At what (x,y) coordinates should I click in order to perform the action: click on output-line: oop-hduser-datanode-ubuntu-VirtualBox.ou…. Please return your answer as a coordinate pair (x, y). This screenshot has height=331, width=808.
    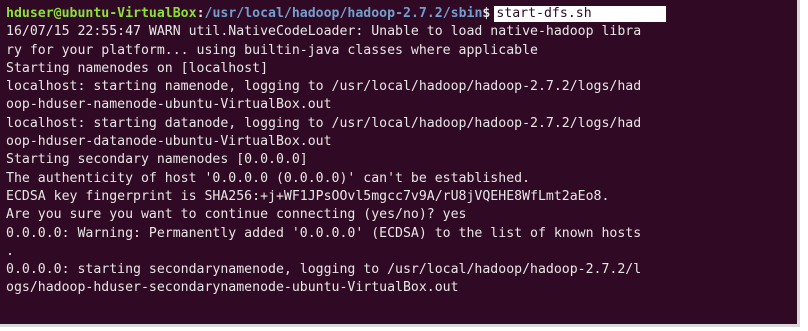
    Looking at the image, I should click on (169, 142).